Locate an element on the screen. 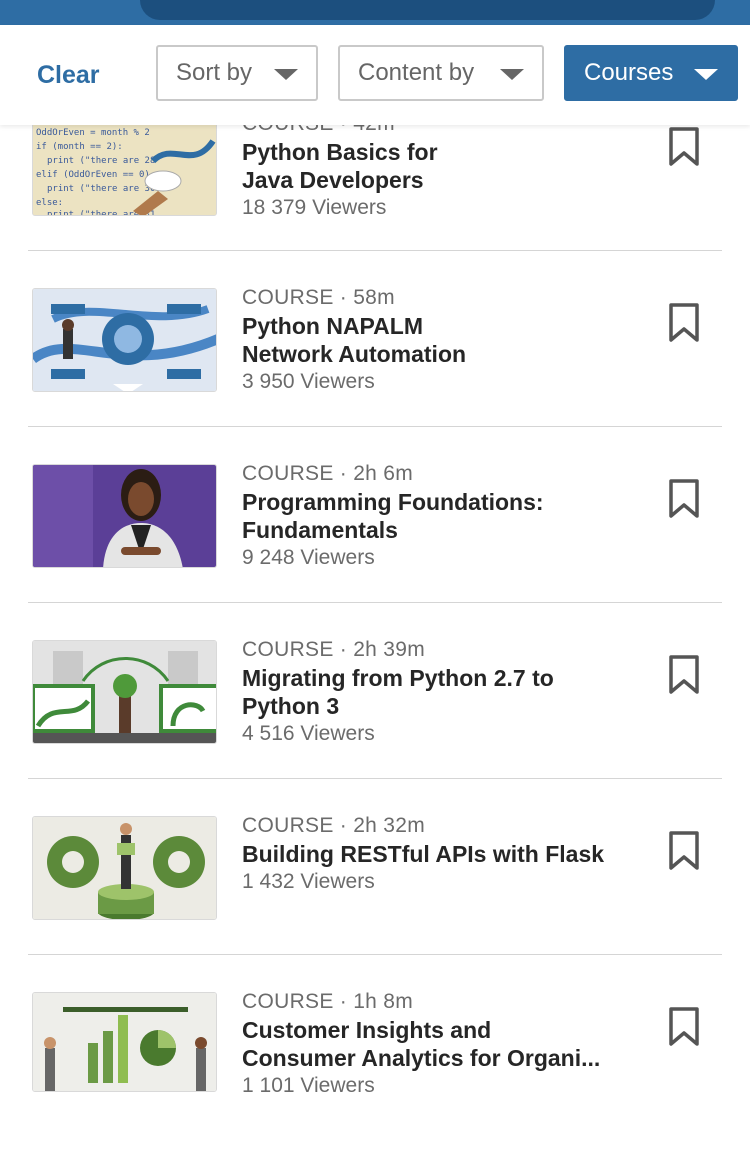  top-bar is located at coordinates (375, 12).